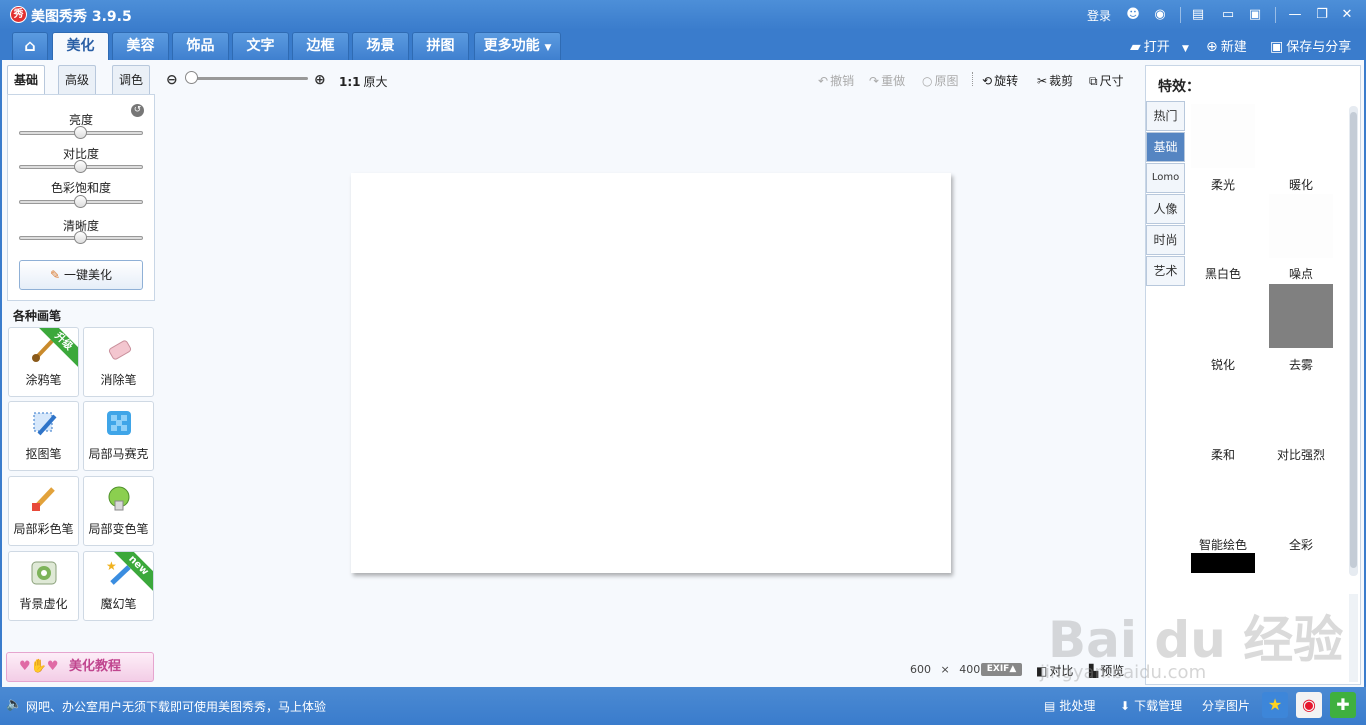 This screenshot has height=725, width=1366. Describe the element at coordinates (80, 667) in the screenshot. I see `beautify-tutorial-button: ♥✋♥ 美化教程` at that location.